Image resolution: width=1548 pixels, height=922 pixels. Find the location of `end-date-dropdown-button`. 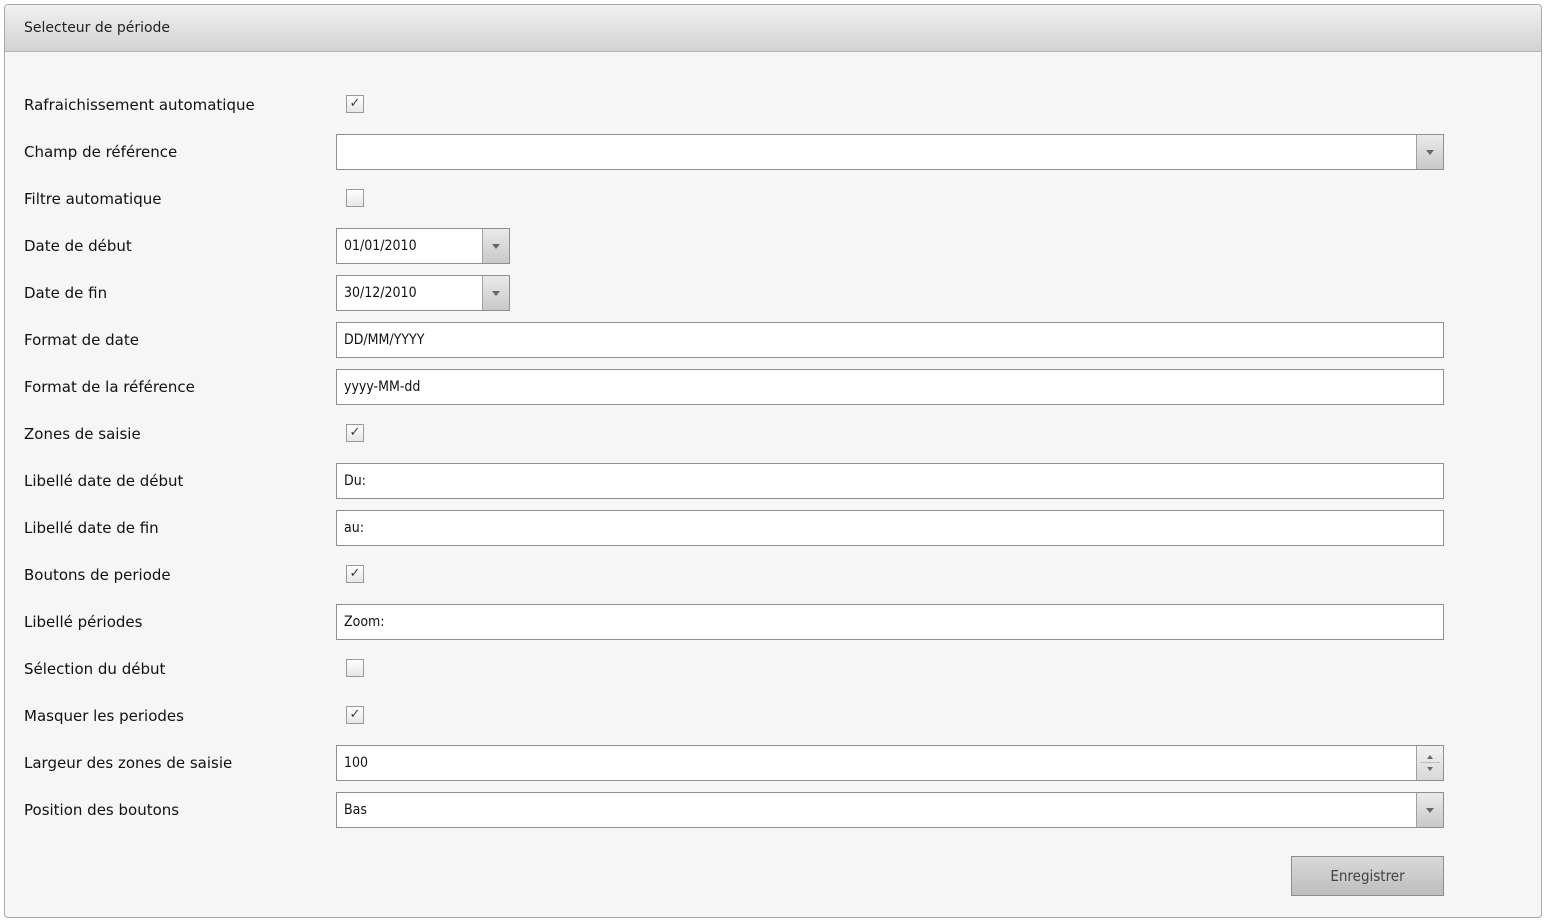

end-date-dropdown-button is located at coordinates (495, 293).